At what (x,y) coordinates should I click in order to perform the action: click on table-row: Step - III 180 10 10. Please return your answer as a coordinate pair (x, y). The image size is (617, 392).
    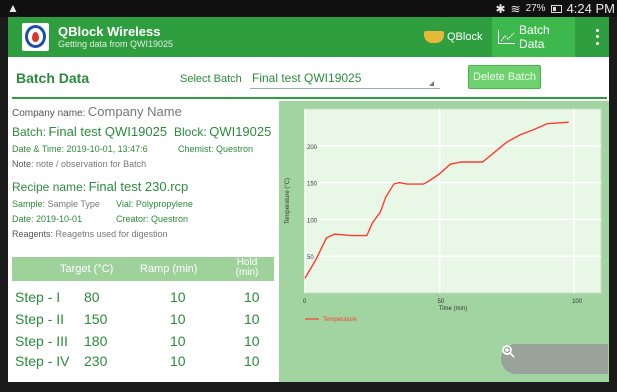
    Looking at the image, I should click on (143, 343).